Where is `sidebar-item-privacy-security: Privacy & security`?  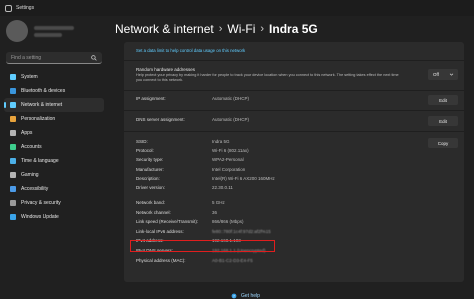 sidebar-item-privacy-security: Privacy & security is located at coordinates (54, 203).